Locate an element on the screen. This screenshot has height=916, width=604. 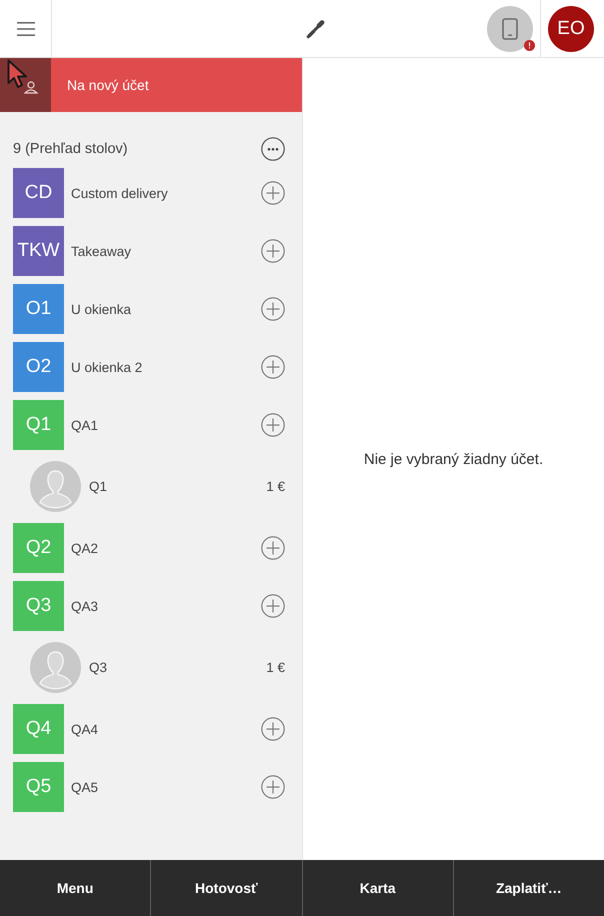
table-code: TKW is located at coordinates (38, 251).